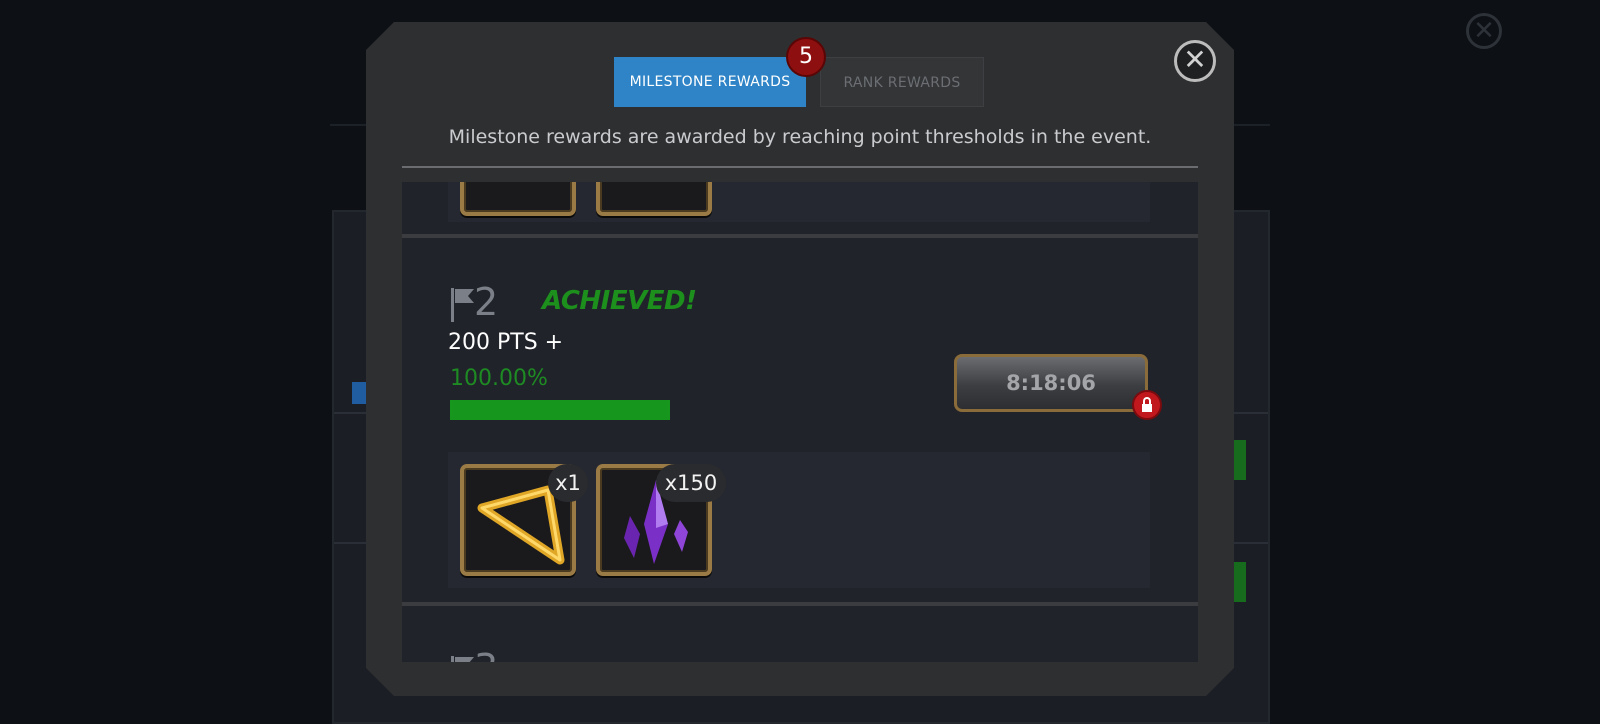 The image size is (1600, 724). What do you see at coordinates (506, 342) in the screenshot?
I see `points-threshold: 200 PTS +` at bounding box center [506, 342].